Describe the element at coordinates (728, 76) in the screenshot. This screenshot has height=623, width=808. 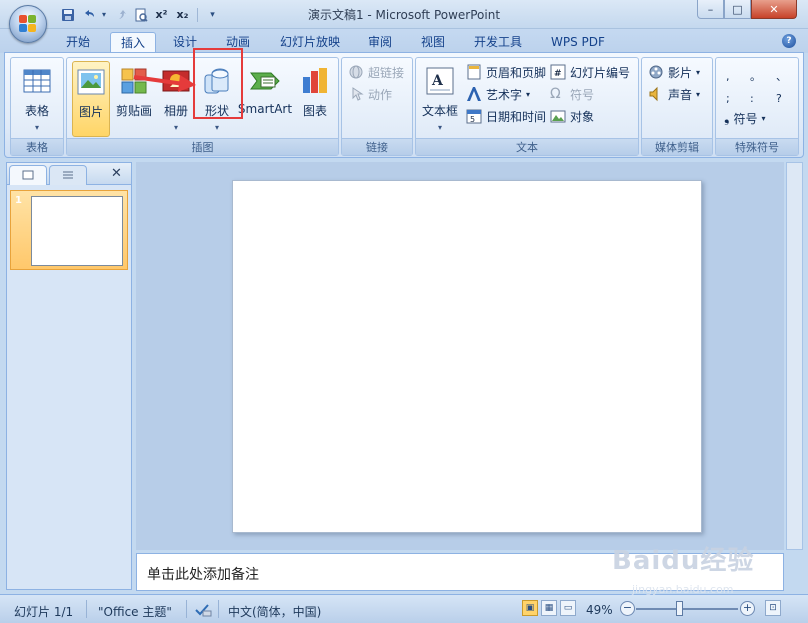
I see `symbol-char-comma: ,` at that location.